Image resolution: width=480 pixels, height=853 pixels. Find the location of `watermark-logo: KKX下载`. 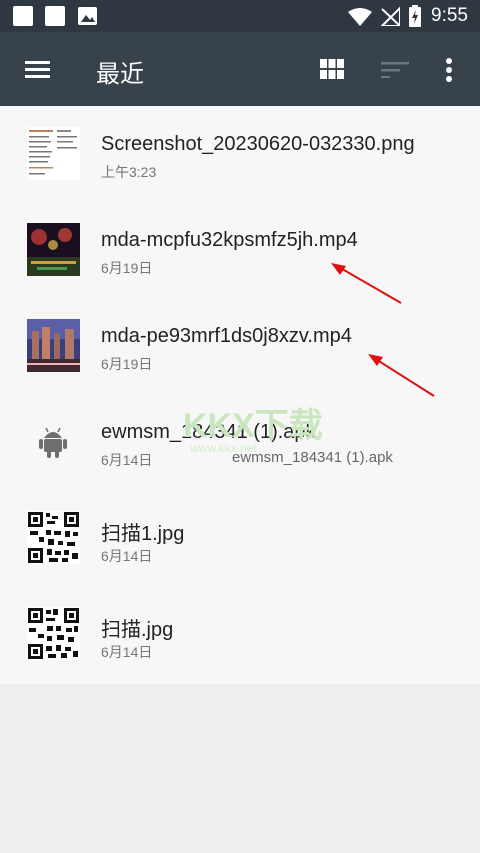

watermark-logo: KKX下载 is located at coordinates (253, 426).